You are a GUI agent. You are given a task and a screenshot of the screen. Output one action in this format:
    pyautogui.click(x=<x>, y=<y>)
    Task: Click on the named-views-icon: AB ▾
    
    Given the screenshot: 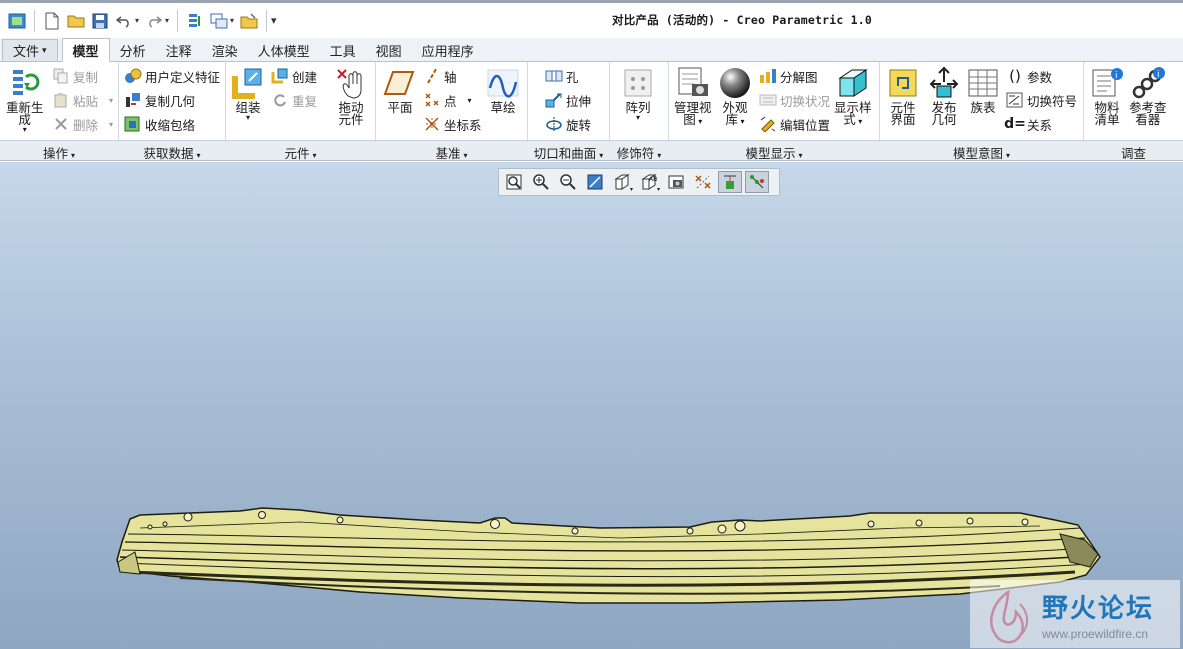 What is the action you would take?
    pyautogui.click(x=649, y=182)
    